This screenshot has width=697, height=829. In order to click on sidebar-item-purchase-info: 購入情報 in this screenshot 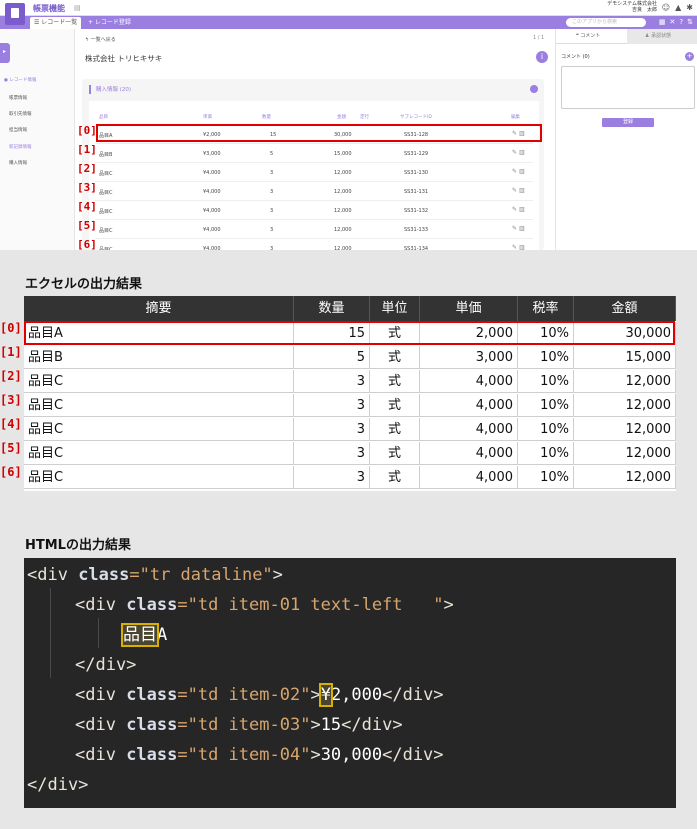, I will do `click(18, 163)`.